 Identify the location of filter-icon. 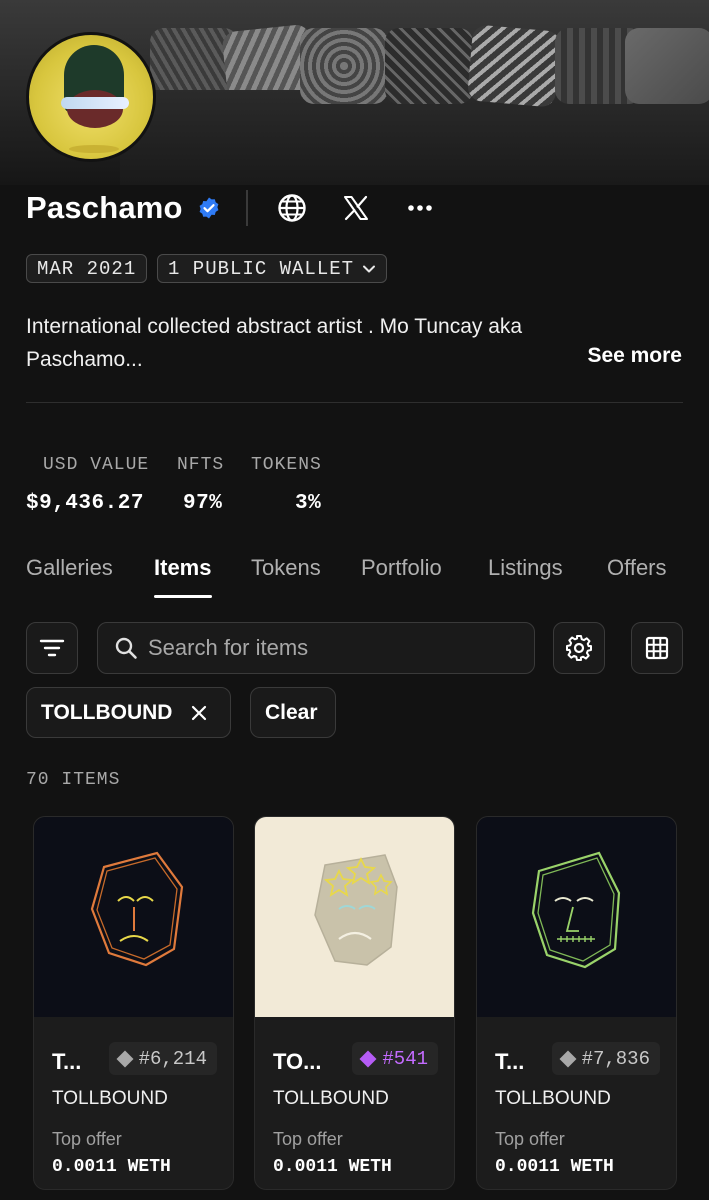
(52, 648).